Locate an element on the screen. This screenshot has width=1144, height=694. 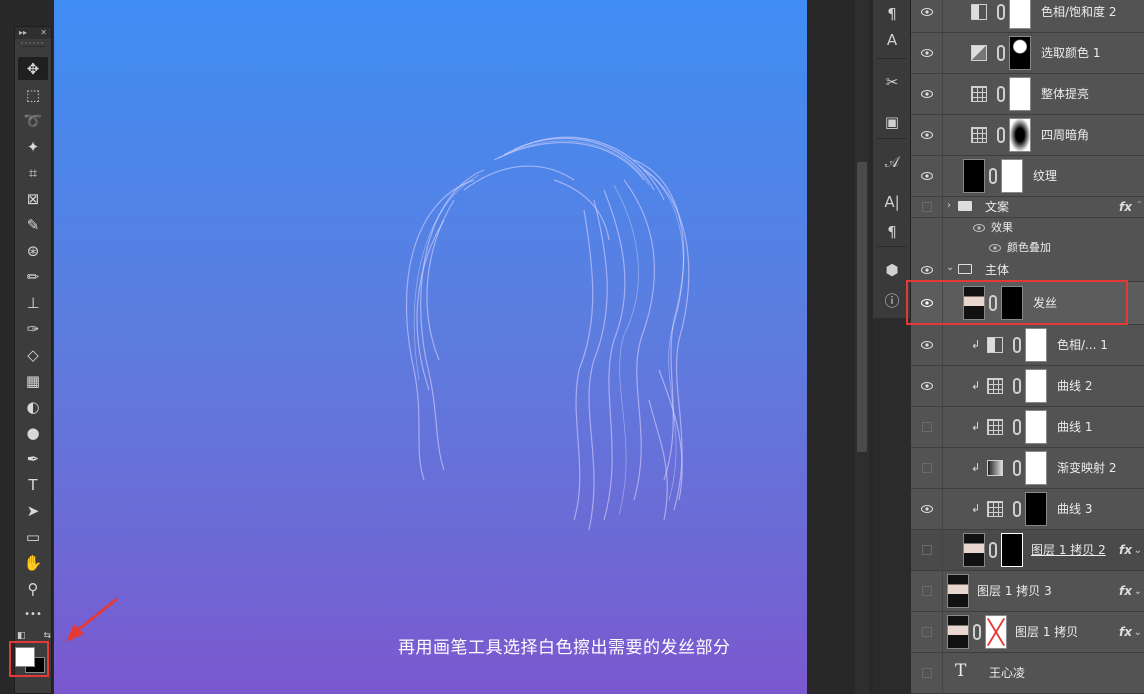
magic-wand-tool-icon: ✦ is located at coordinates (33, 146).